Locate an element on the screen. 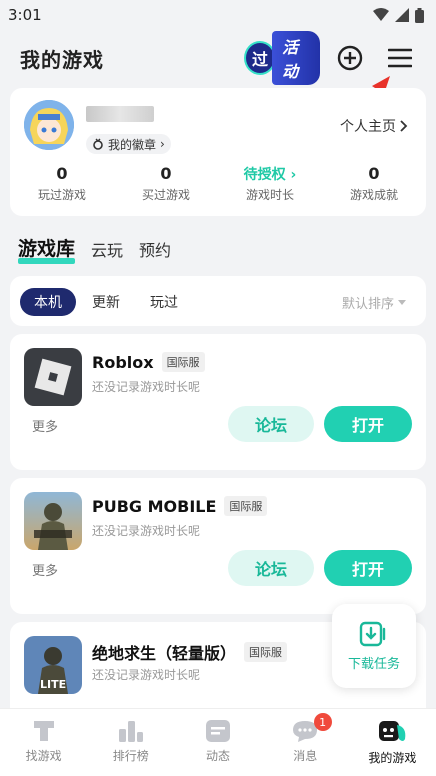 Image resolution: width=436 pixels, height=776 pixels. page-title: 我的游戏 is located at coordinates (62, 59).